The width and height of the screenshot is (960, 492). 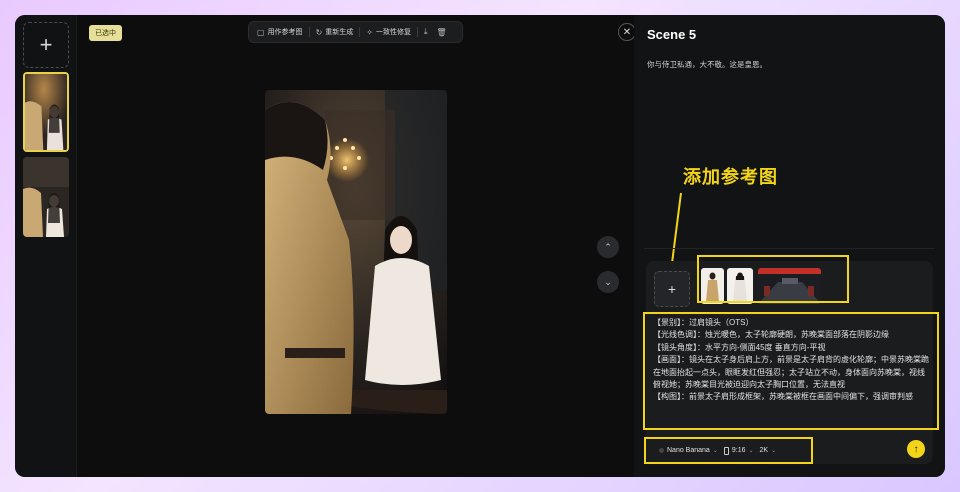 I want to click on download-button: ⤓, so click(x=426, y=32).